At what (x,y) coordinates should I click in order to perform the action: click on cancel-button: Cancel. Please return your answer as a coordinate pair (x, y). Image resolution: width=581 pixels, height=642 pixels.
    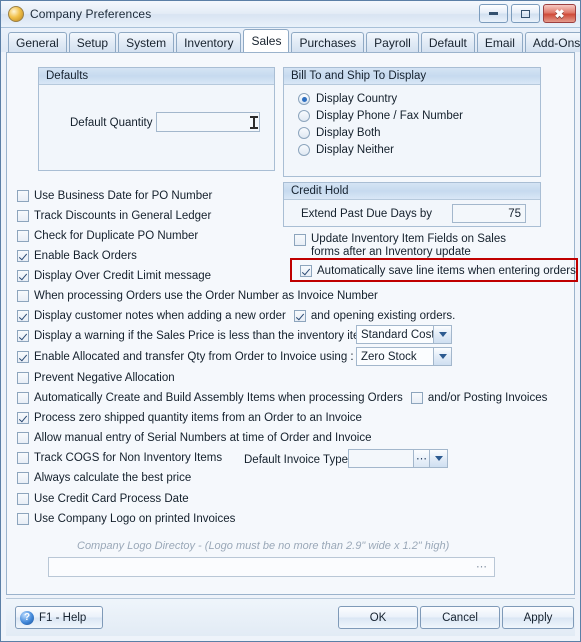
    Looking at the image, I should click on (460, 617).